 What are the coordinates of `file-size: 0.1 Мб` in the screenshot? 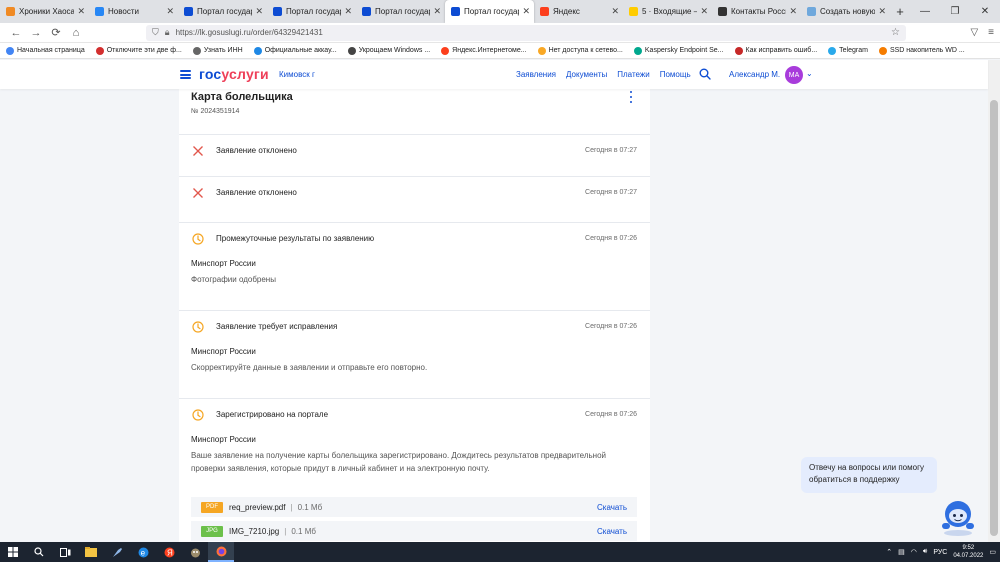 It's located at (310, 507).